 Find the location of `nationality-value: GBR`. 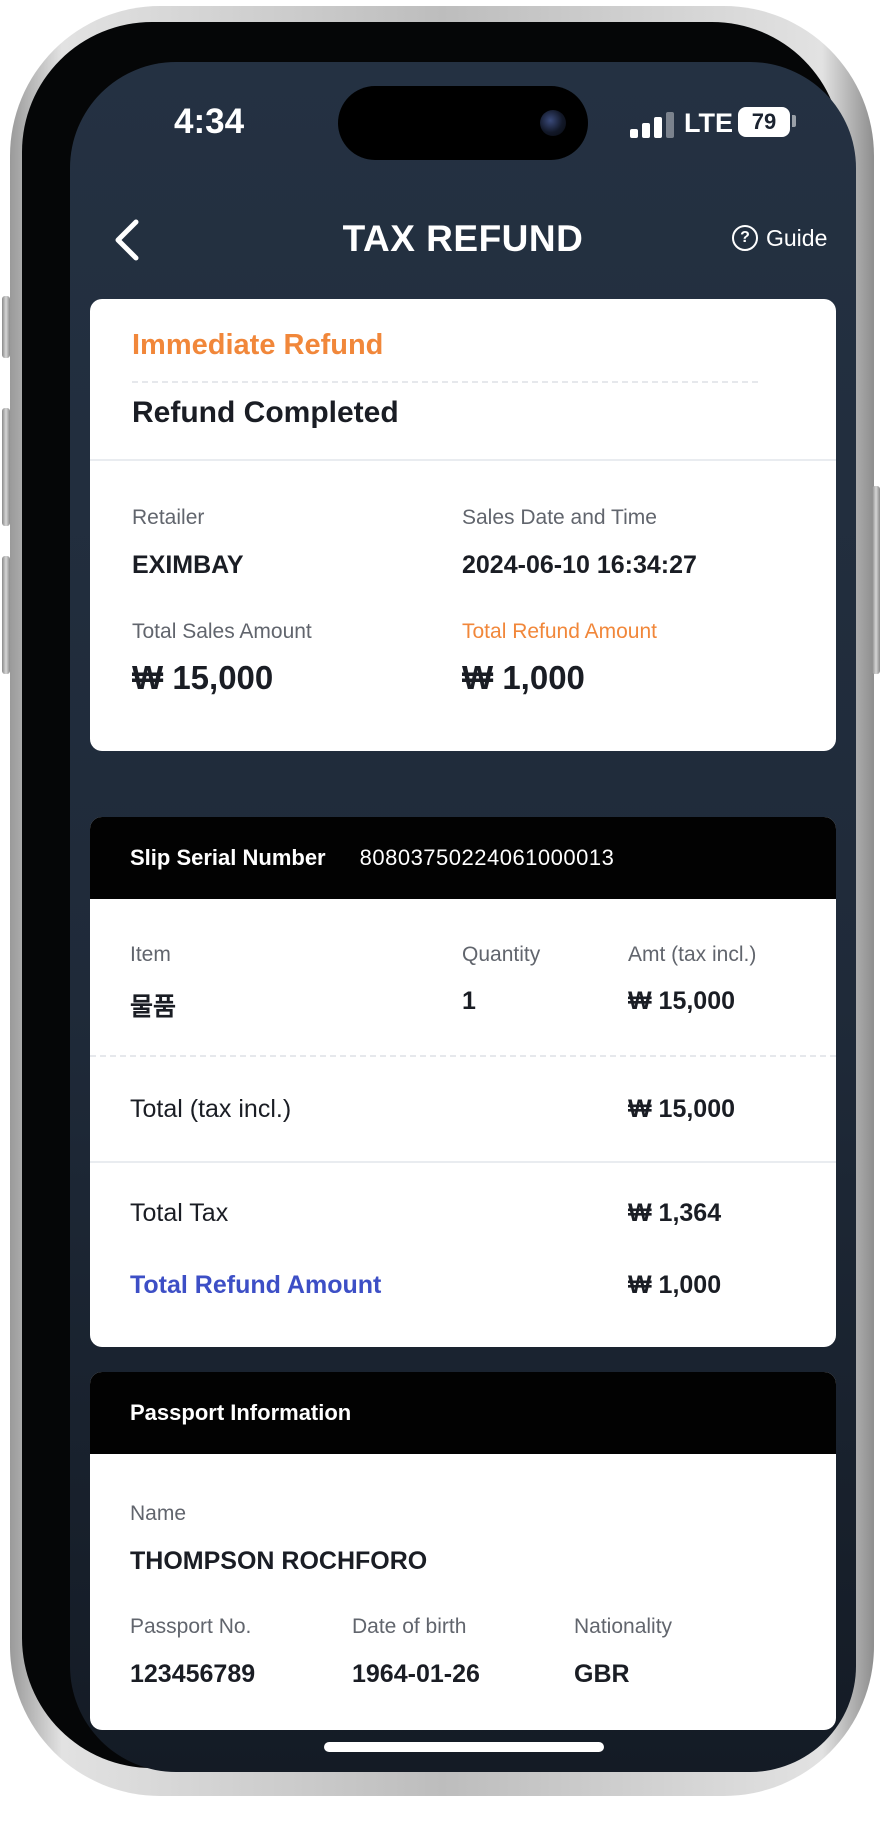

nationality-value: GBR is located at coordinates (602, 1674).